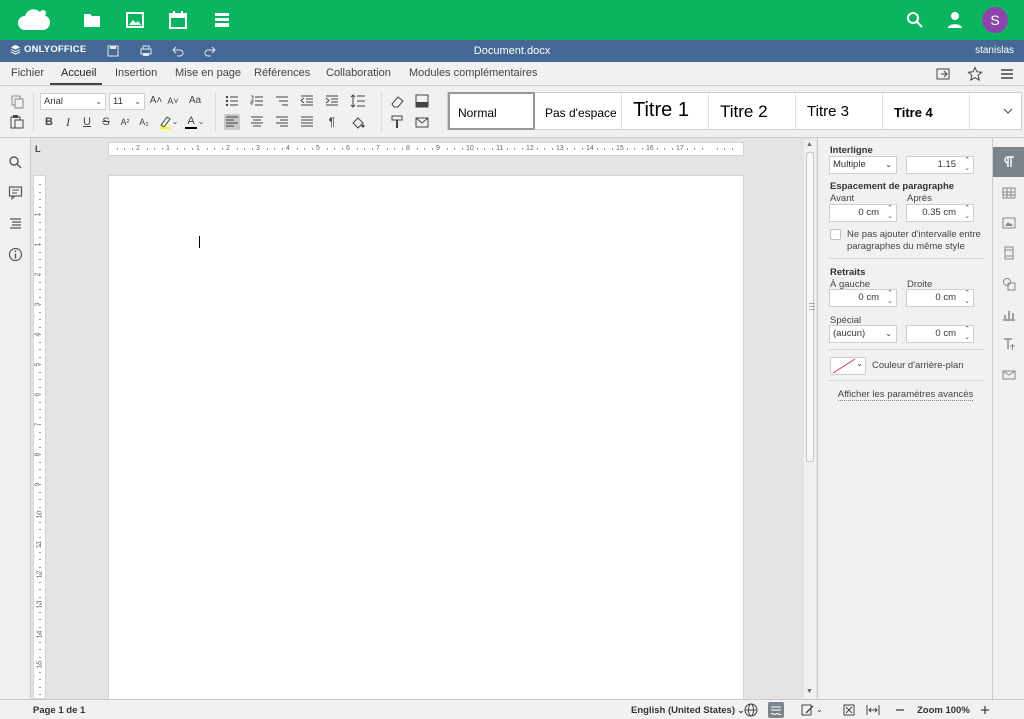 This screenshot has height=719, width=1024. Describe the element at coordinates (17, 102) in the screenshot. I see `copy-icon` at that location.